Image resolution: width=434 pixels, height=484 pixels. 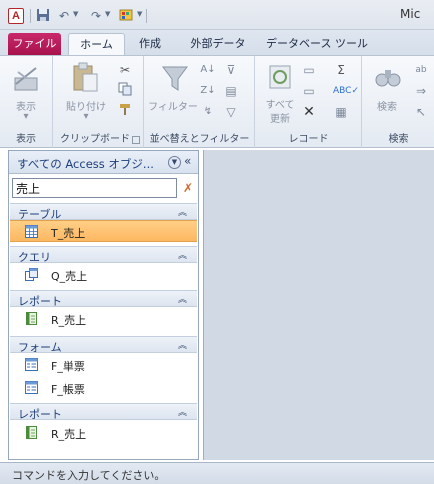 What do you see at coordinates (103, 412) in the screenshot?
I see `nav-group-reports-2: レポート ︽` at bounding box center [103, 412].